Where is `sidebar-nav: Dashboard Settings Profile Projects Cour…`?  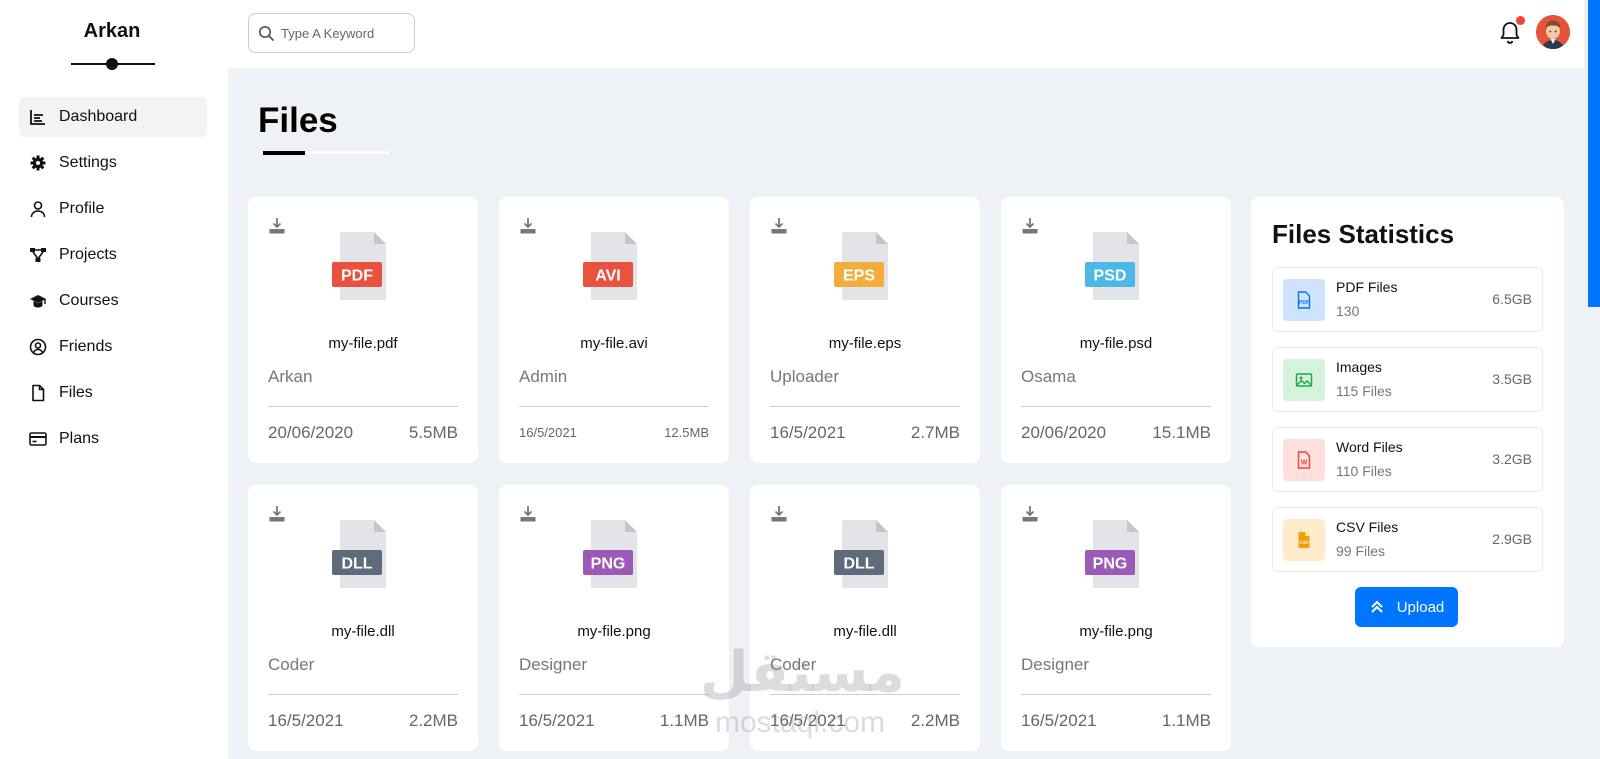
sidebar-nav: Dashboard Settings Profile Projects Cour… is located at coordinates (113, 281).